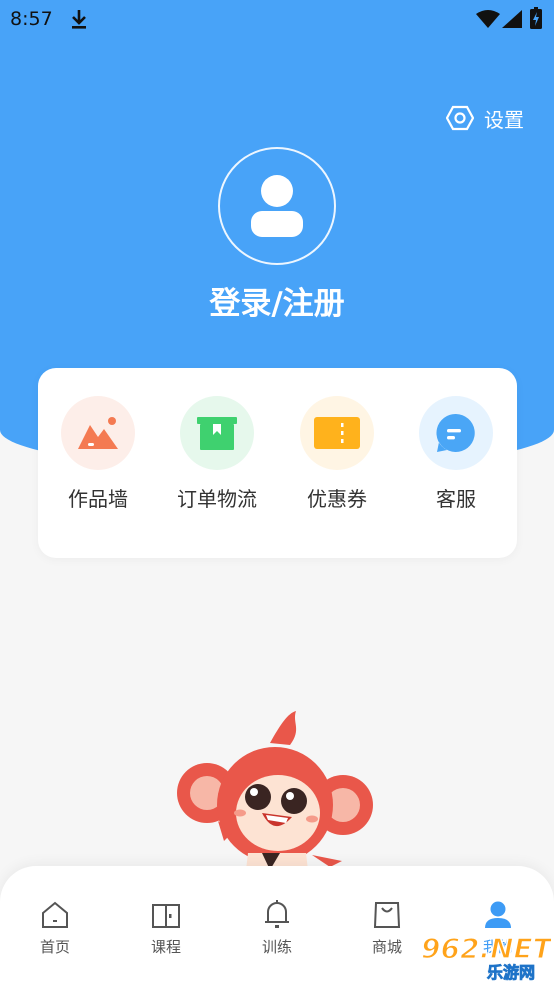 The width and height of the screenshot is (554, 984). I want to click on tab-training: 训练, so click(277, 927).